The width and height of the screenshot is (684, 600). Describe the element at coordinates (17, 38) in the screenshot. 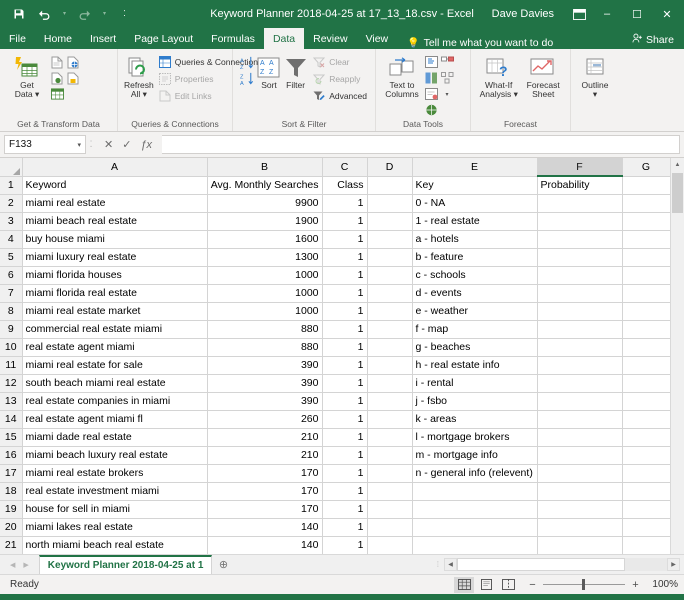

I see `tab-file: File` at that location.